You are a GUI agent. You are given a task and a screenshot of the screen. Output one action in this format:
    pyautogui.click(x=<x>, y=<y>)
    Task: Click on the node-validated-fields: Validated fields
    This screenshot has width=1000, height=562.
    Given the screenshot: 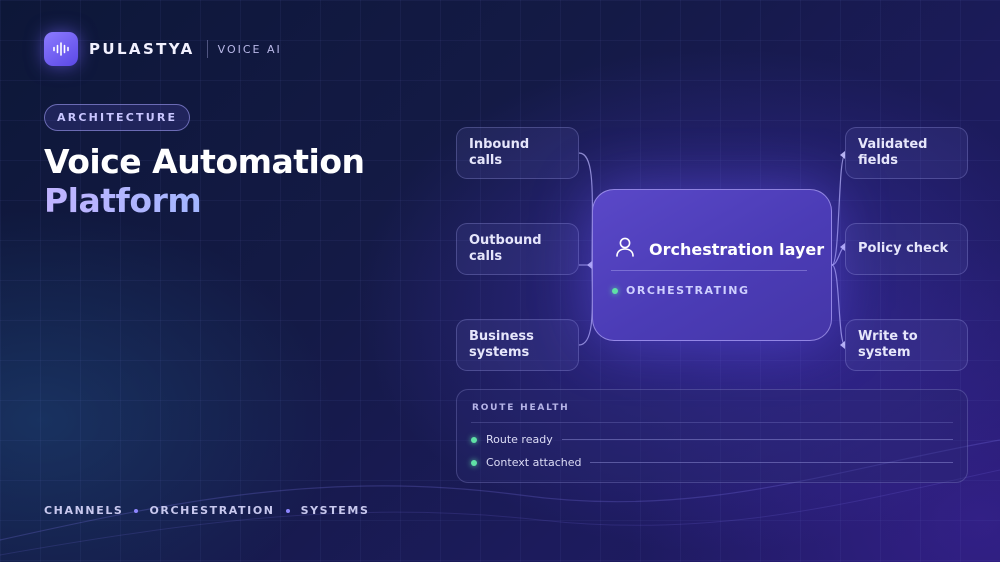 What is the action you would take?
    pyautogui.click(x=906, y=153)
    